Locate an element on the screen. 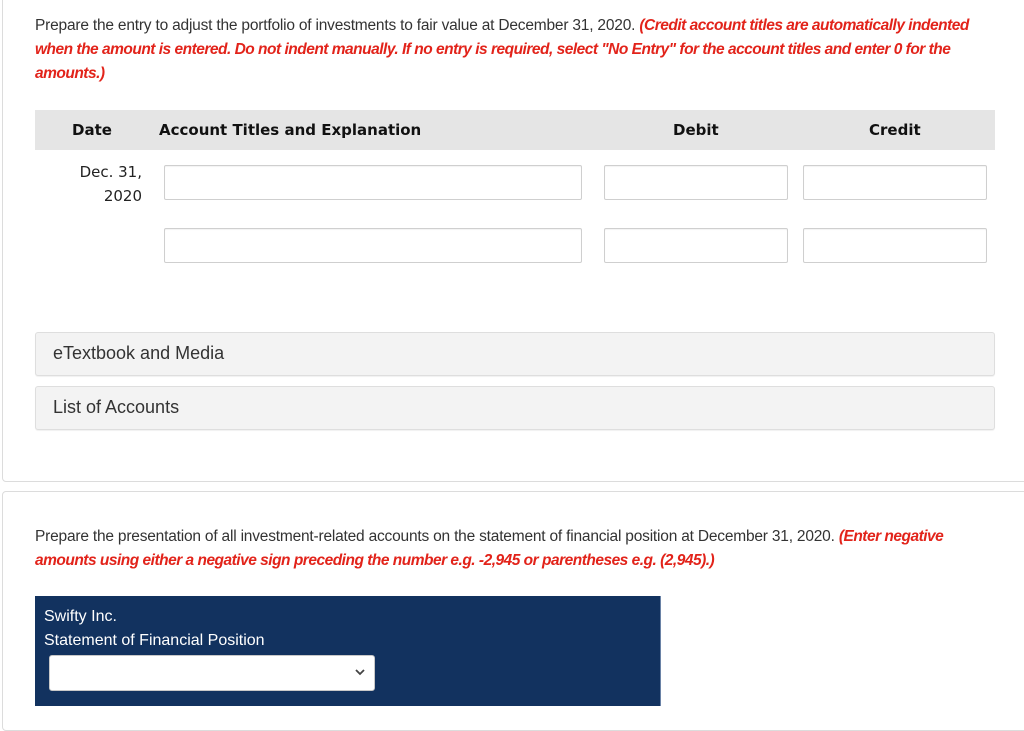 This screenshot has height=731, width=1024. header-date: Date is located at coordinates (92, 130).